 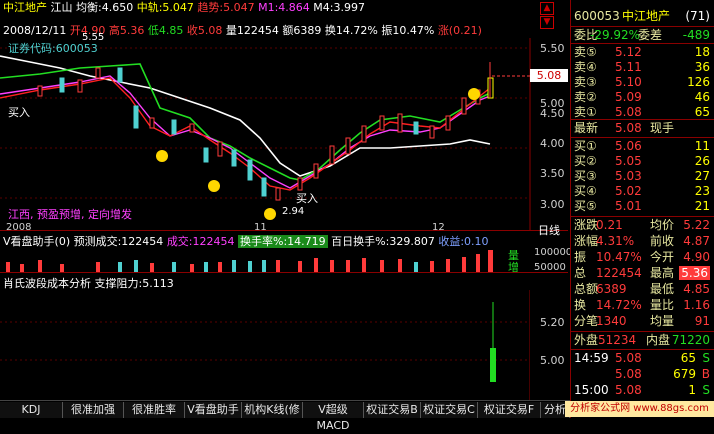 What do you see at coordinates (628, 206) in the screenshot?
I see `bid-price: 5.01` at bounding box center [628, 206].